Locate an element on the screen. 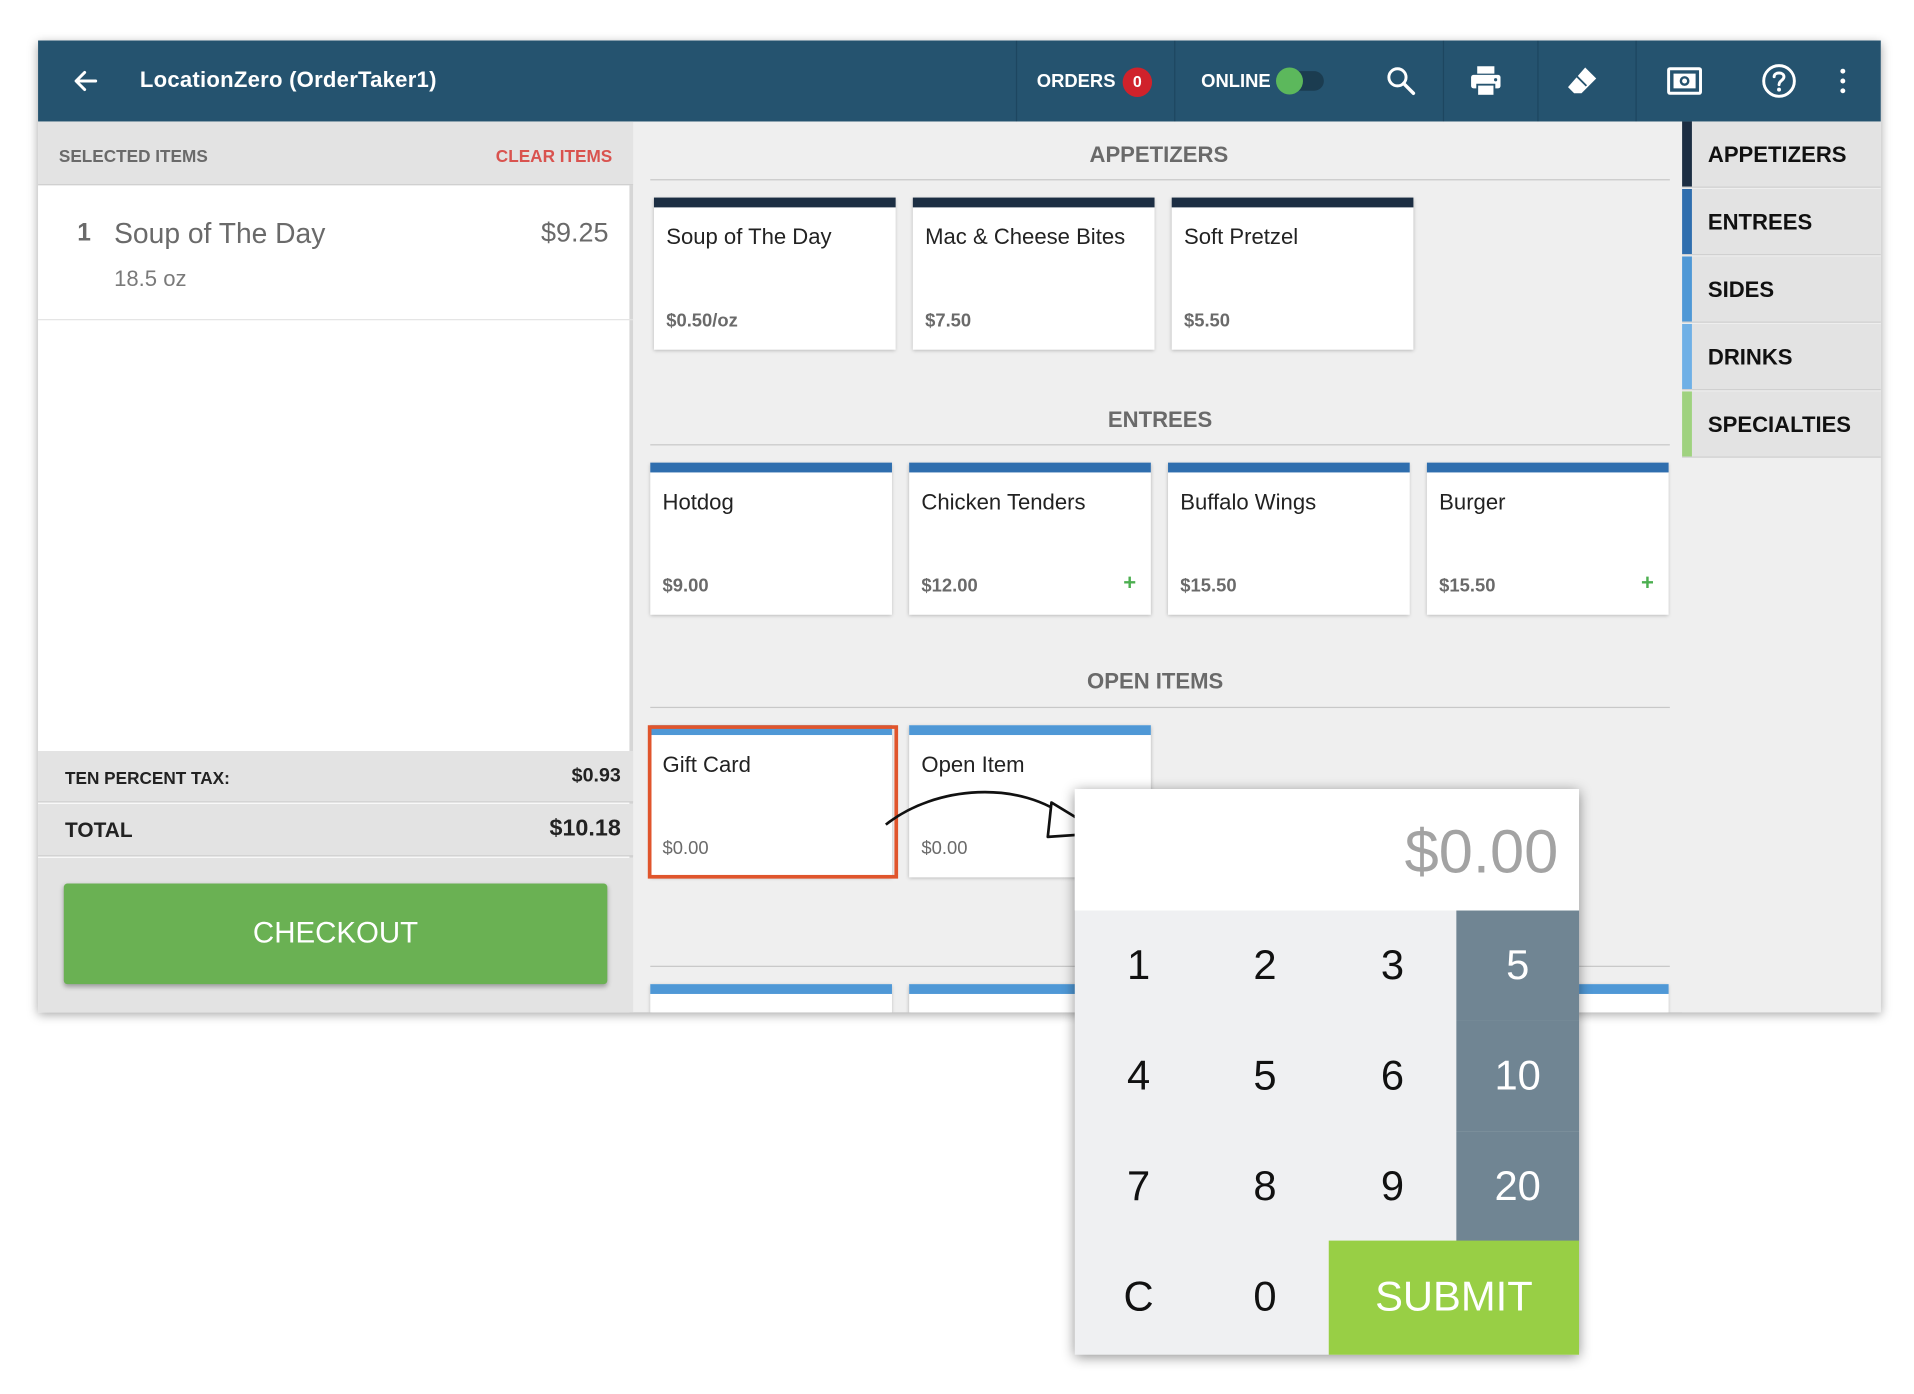 The width and height of the screenshot is (1914, 1394). category-label: SIDES is located at coordinates (1741, 289).